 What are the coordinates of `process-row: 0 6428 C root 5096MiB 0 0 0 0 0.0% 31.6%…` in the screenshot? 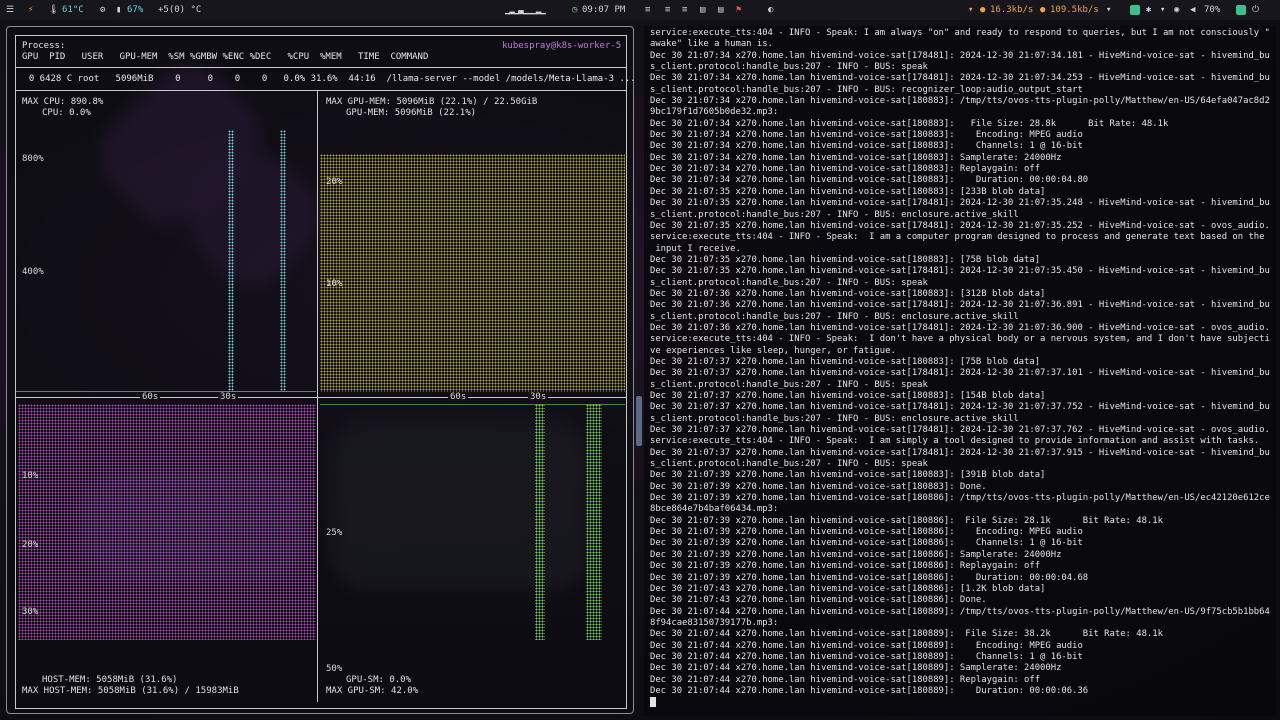 It's located at (327, 79).